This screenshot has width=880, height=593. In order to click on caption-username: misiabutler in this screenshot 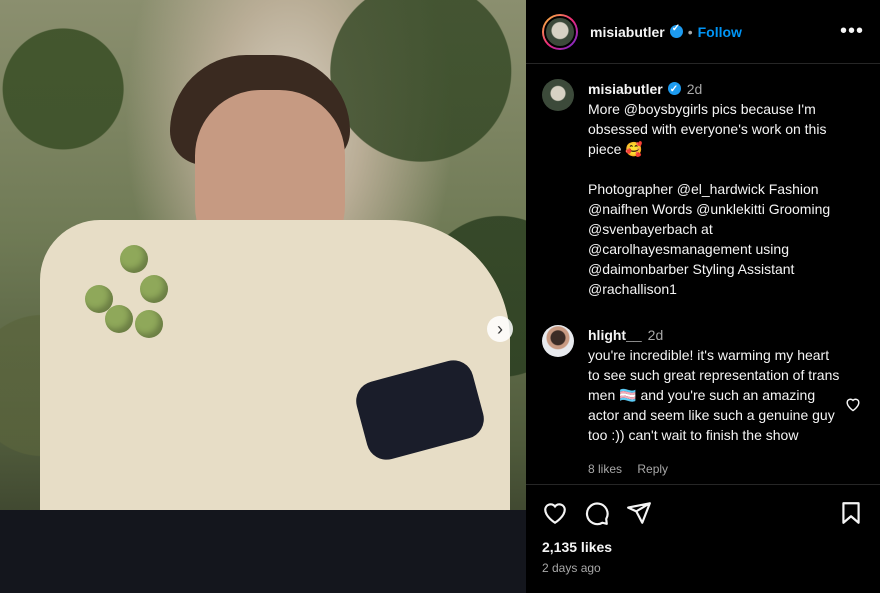, I will do `click(625, 89)`.